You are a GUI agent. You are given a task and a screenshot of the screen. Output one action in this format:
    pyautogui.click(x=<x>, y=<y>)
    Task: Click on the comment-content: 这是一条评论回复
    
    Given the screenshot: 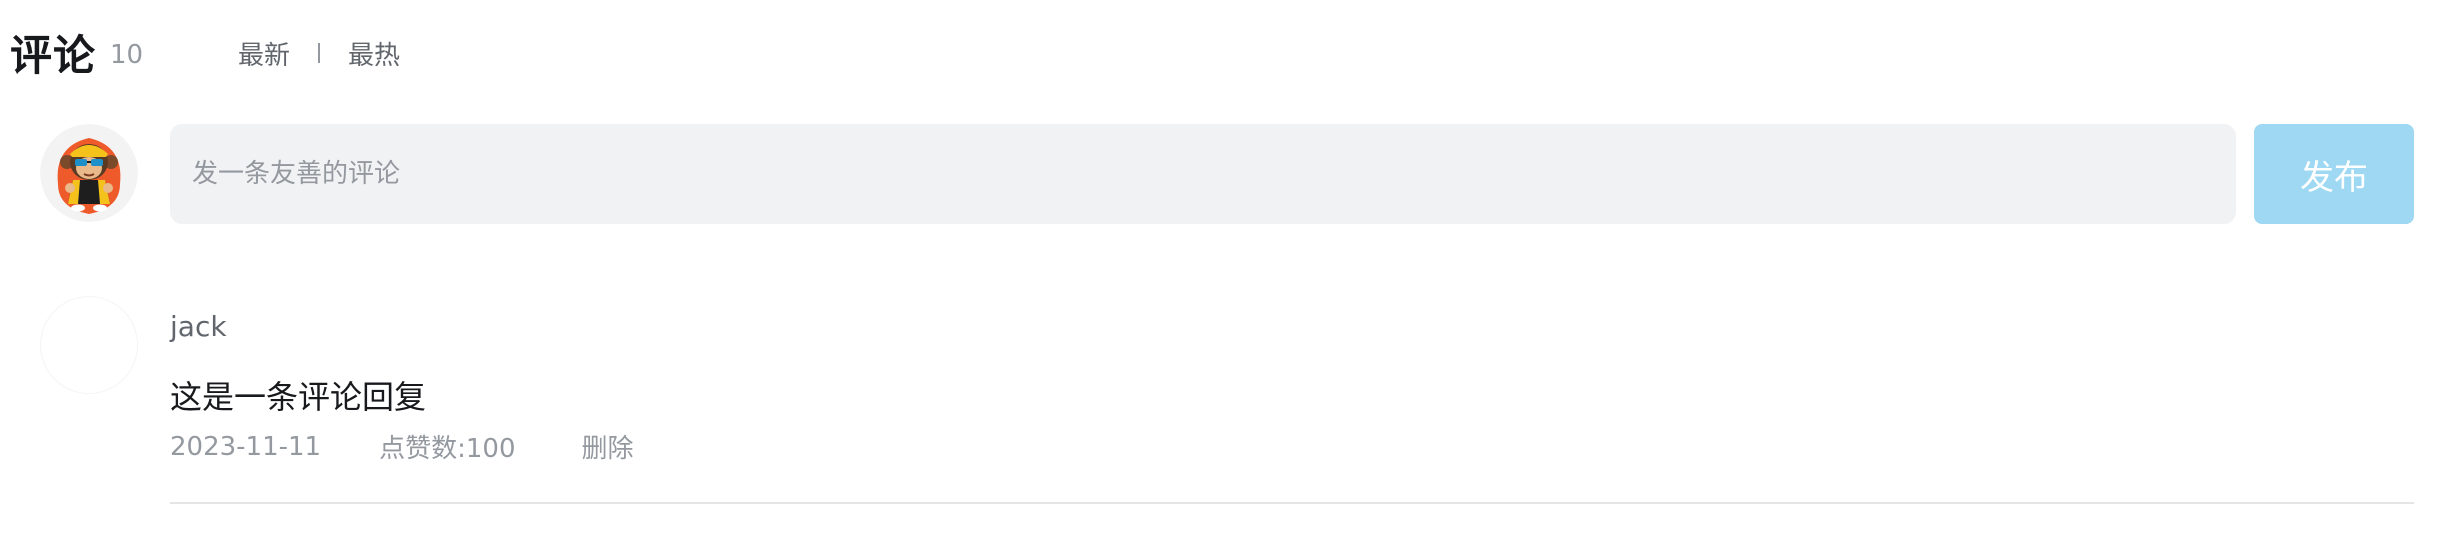 What is the action you would take?
    pyautogui.click(x=298, y=397)
    